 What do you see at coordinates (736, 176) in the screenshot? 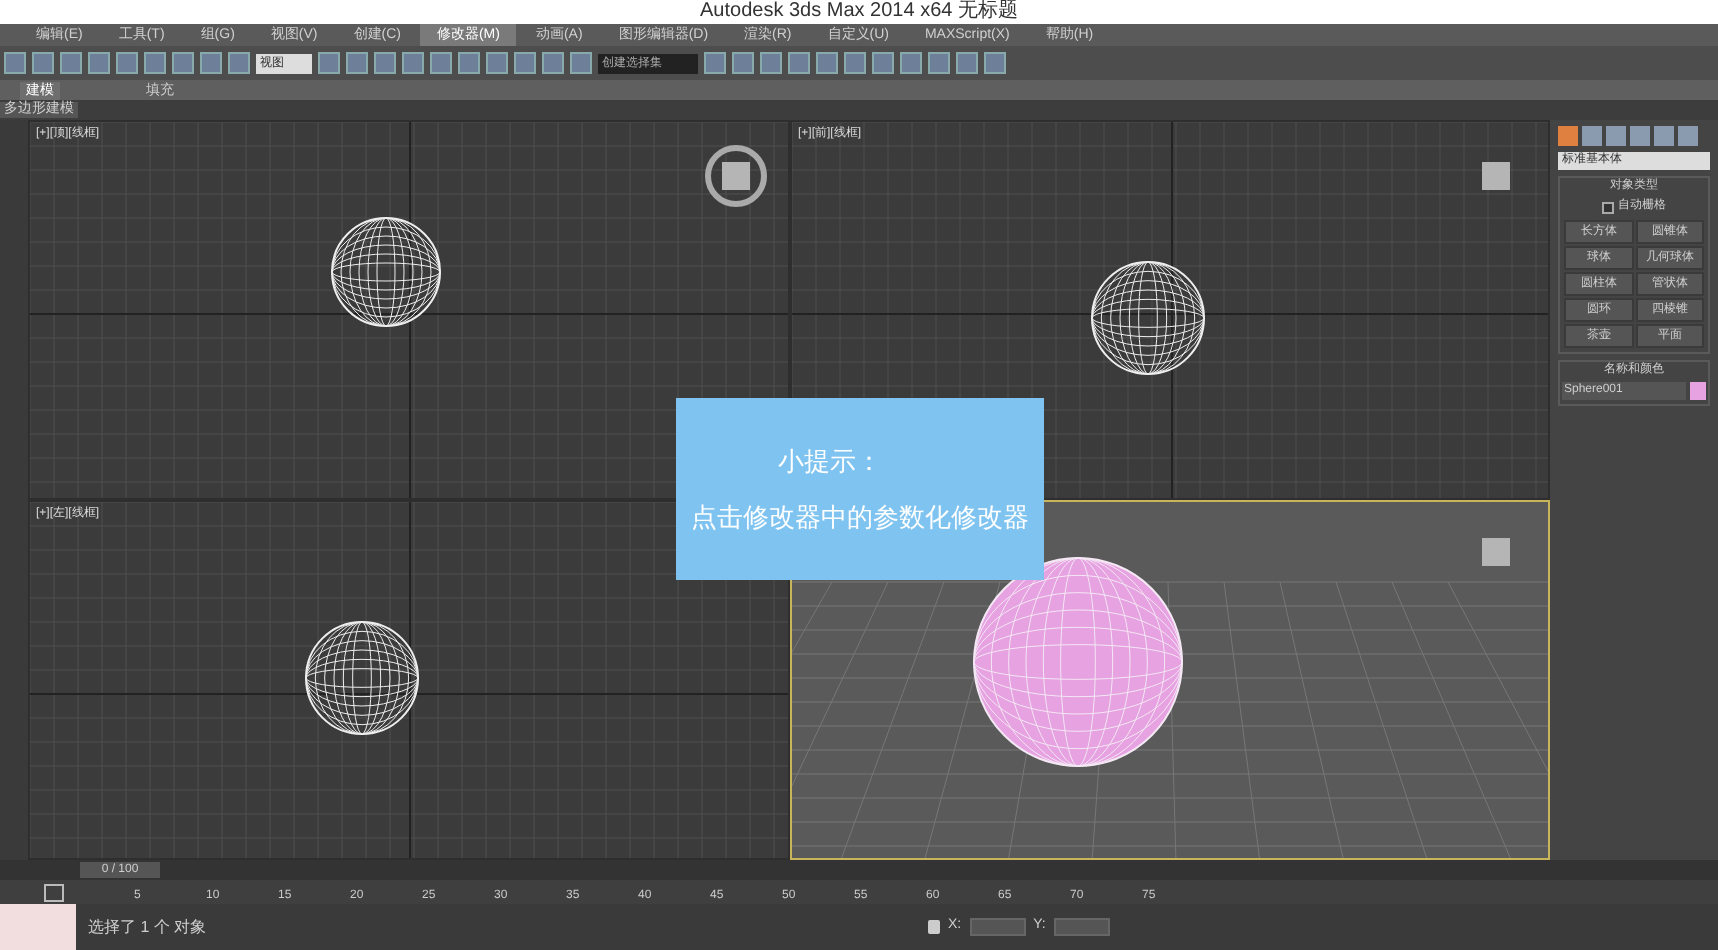
I see `view-cube-icon` at bounding box center [736, 176].